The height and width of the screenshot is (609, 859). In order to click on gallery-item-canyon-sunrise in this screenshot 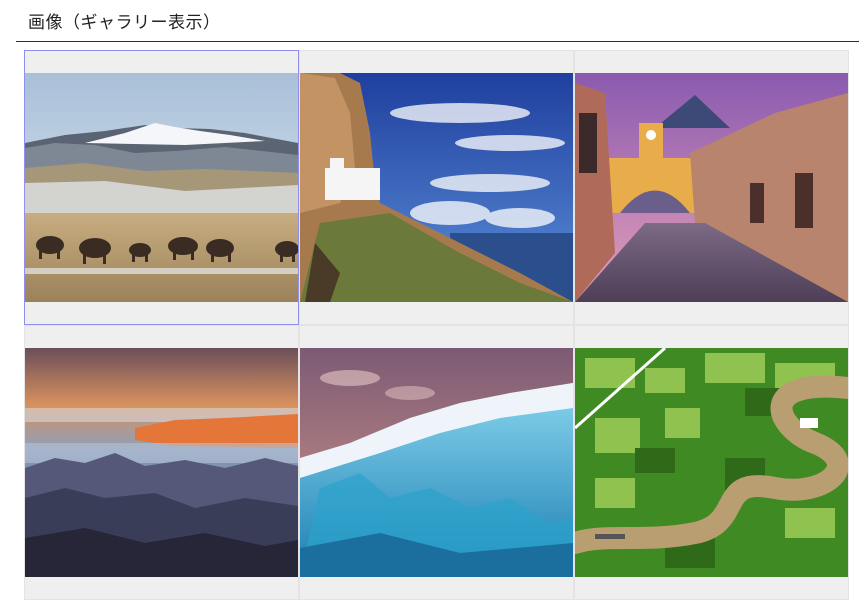, I will do `click(161, 462)`.